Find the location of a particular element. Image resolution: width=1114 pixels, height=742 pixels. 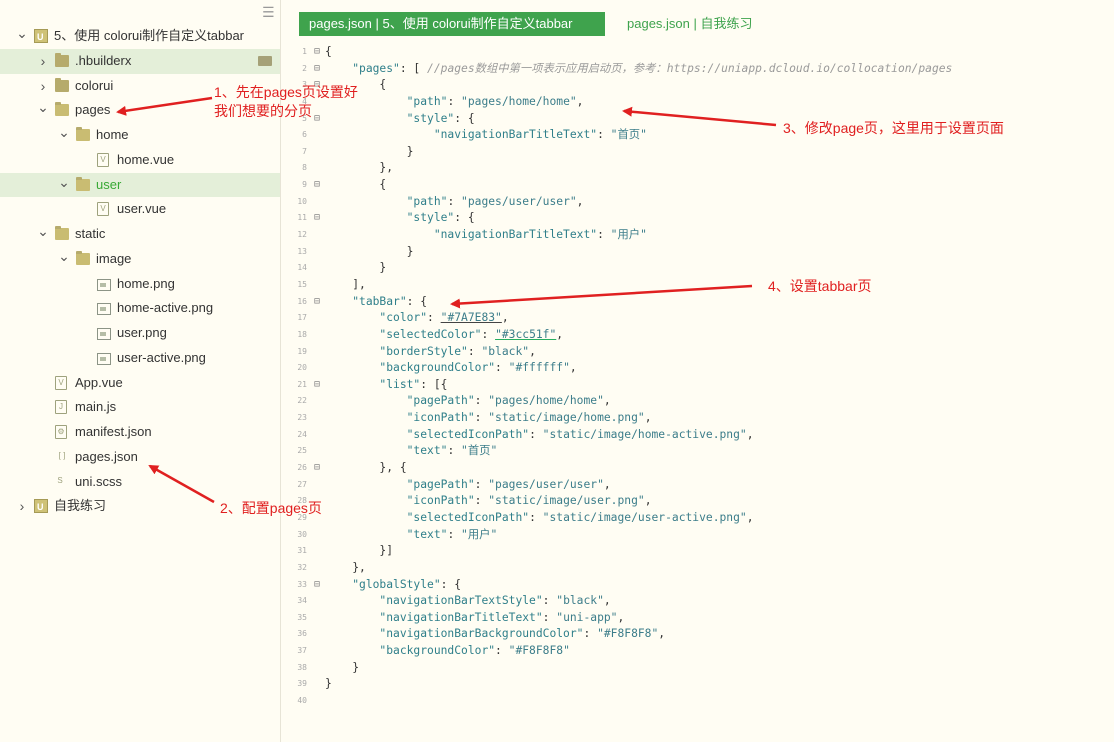

code-line: 8 }, is located at coordinates (697, 168).